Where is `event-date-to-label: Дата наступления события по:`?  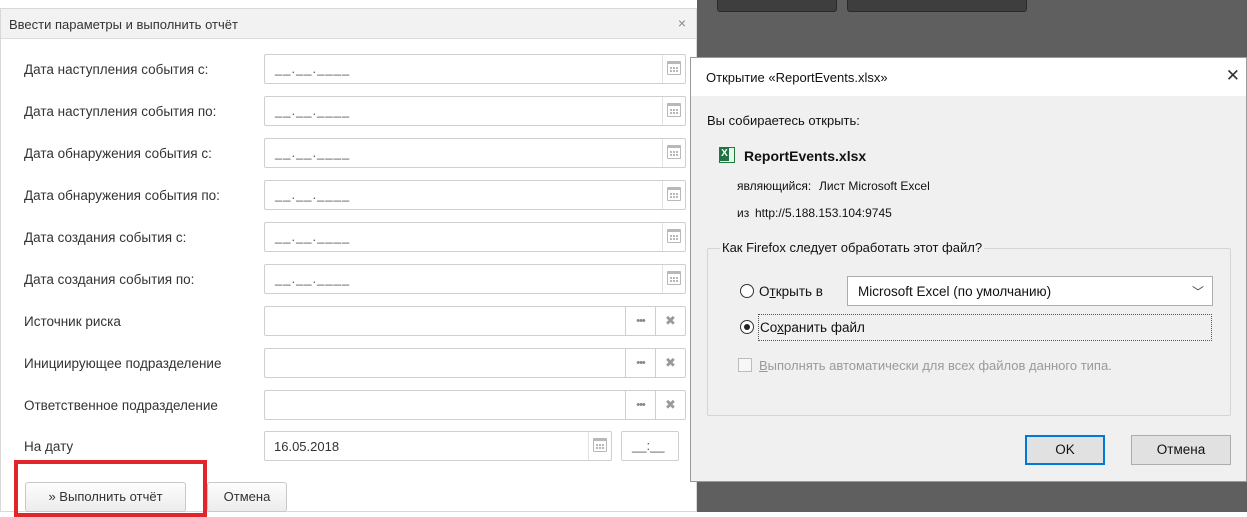
event-date-to-label: Дата наступления события по: is located at coordinates (120, 111).